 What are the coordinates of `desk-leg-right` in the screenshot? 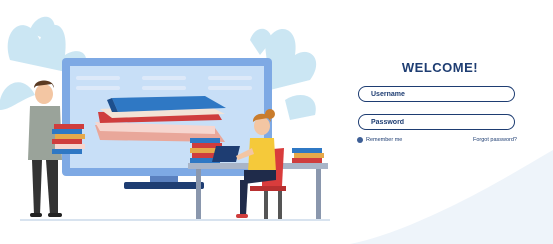 It's located at (318, 195).